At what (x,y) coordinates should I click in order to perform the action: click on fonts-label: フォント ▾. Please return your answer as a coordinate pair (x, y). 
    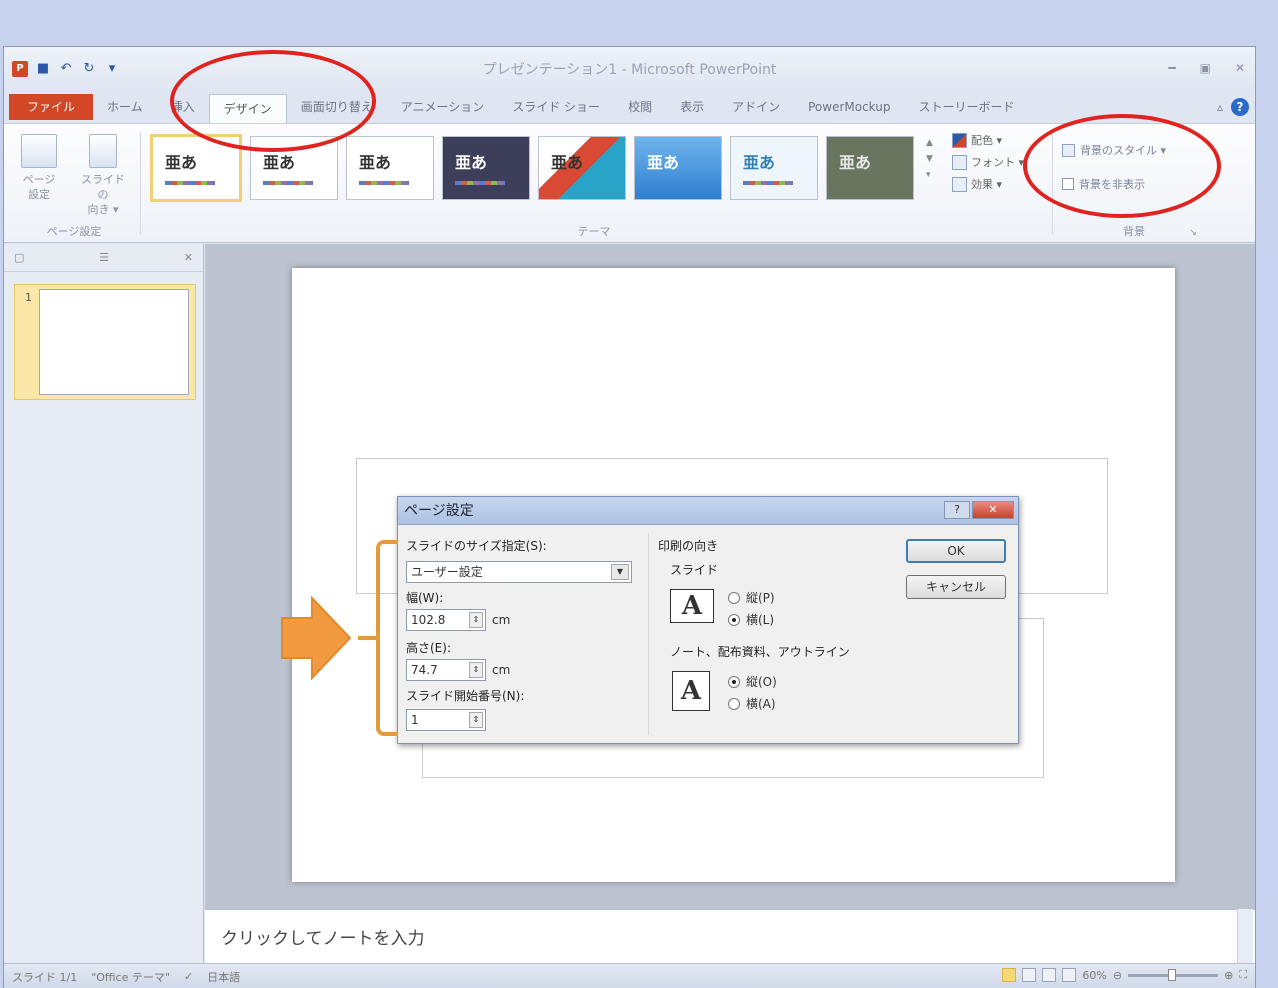
    Looking at the image, I should click on (998, 162).